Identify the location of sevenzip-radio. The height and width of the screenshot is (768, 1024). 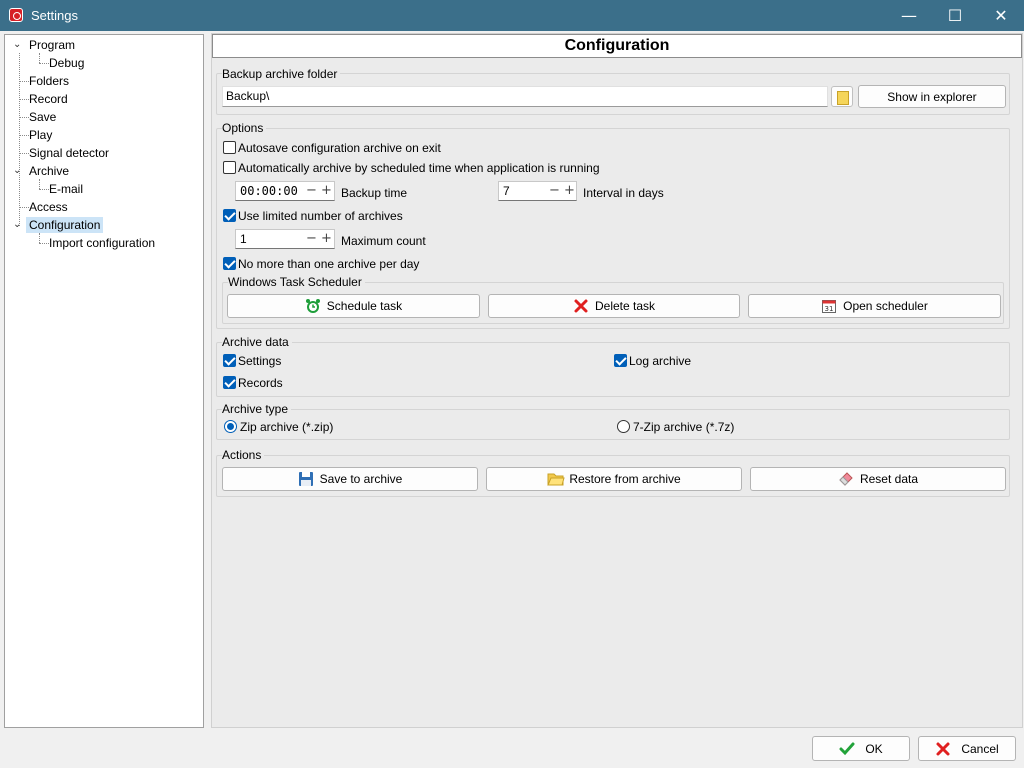
(623, 426).